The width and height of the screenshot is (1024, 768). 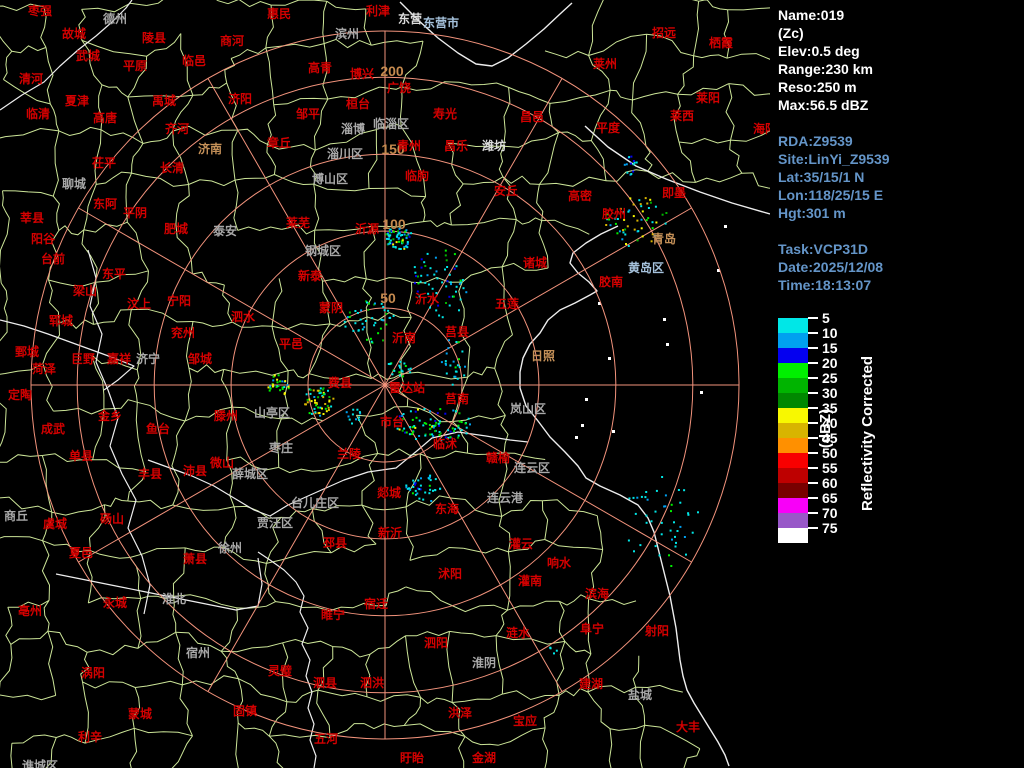 What do you see at coordinates (279, 142) in the screenshot?
I see `map-label: 章丘` at bounding box center [279, 142].